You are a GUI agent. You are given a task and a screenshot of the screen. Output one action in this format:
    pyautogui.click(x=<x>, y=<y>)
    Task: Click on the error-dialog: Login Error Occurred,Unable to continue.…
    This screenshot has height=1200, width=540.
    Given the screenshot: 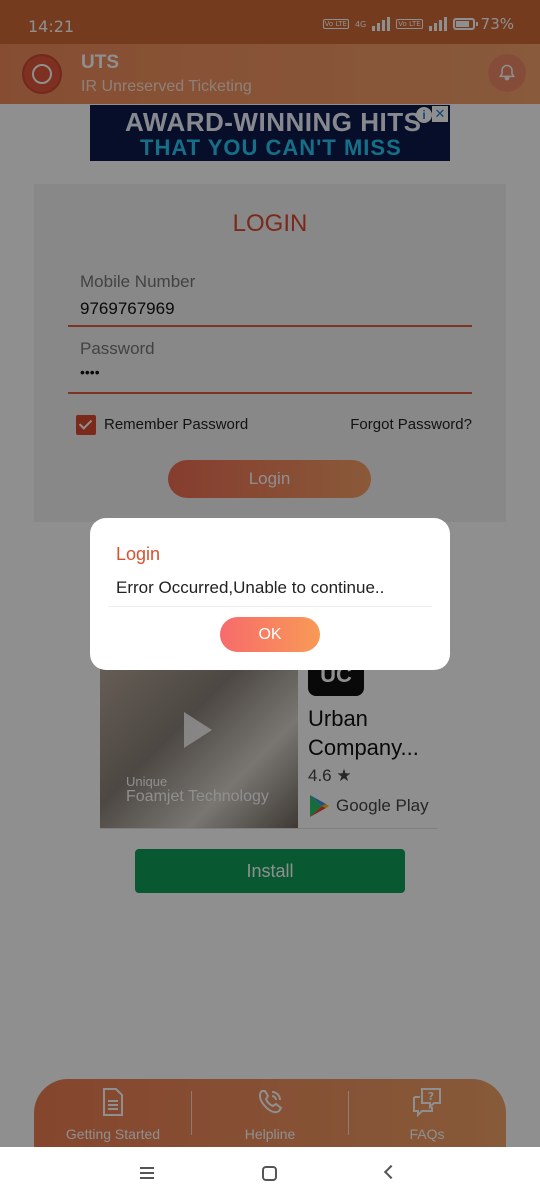 What is the action you would take?
    pyautogui.click(x=270, y=594)
    